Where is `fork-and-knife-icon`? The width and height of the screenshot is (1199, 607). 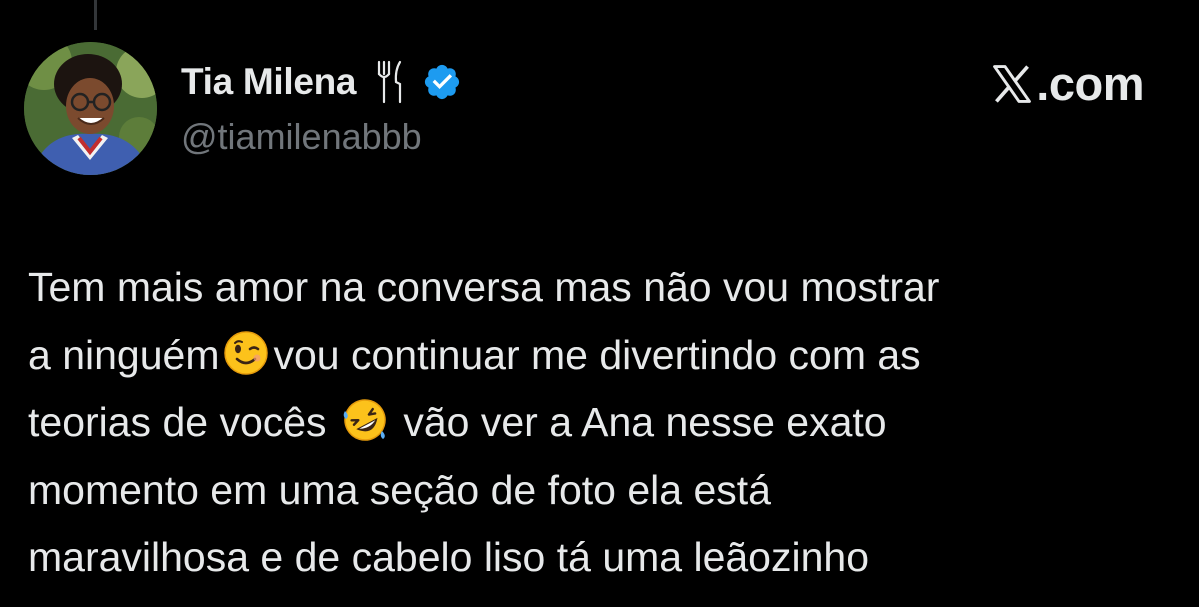 fork-and-knife-icon is located at coordinates (391, 82).